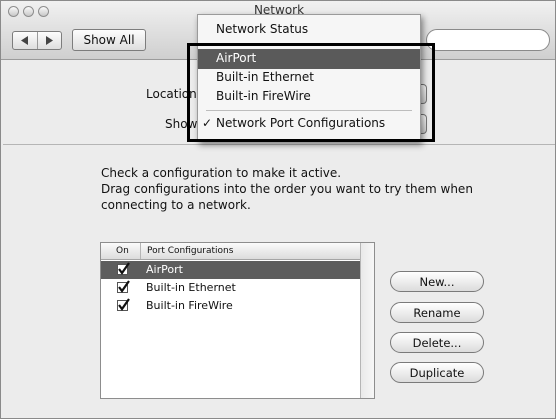  I want to click on list-item-built-in-firewire: Built-in FireWire, so click(231, 306).